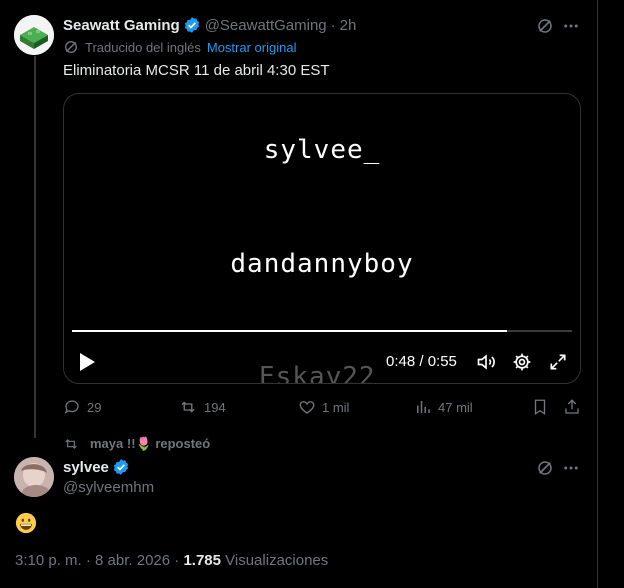 This screenshot has height=588, width=624. What do you see at coordinates (192, 25) in the screenshot?
I see `verified-badge-icon` at bounding box center [192, 25].